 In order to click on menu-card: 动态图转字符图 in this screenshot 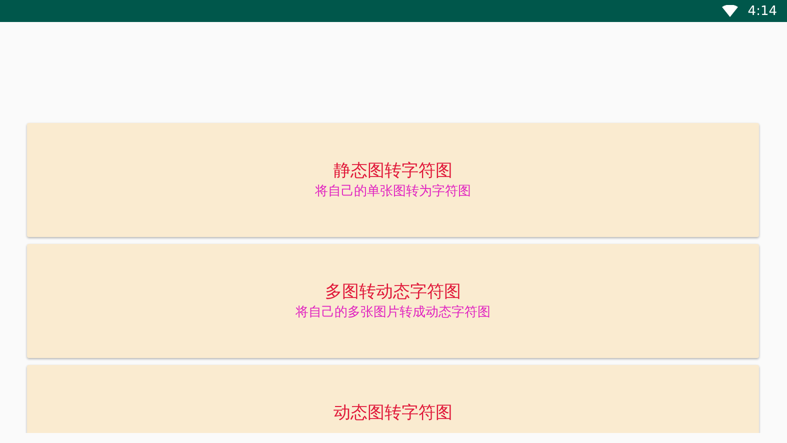, I will do `click(393, 399)`.